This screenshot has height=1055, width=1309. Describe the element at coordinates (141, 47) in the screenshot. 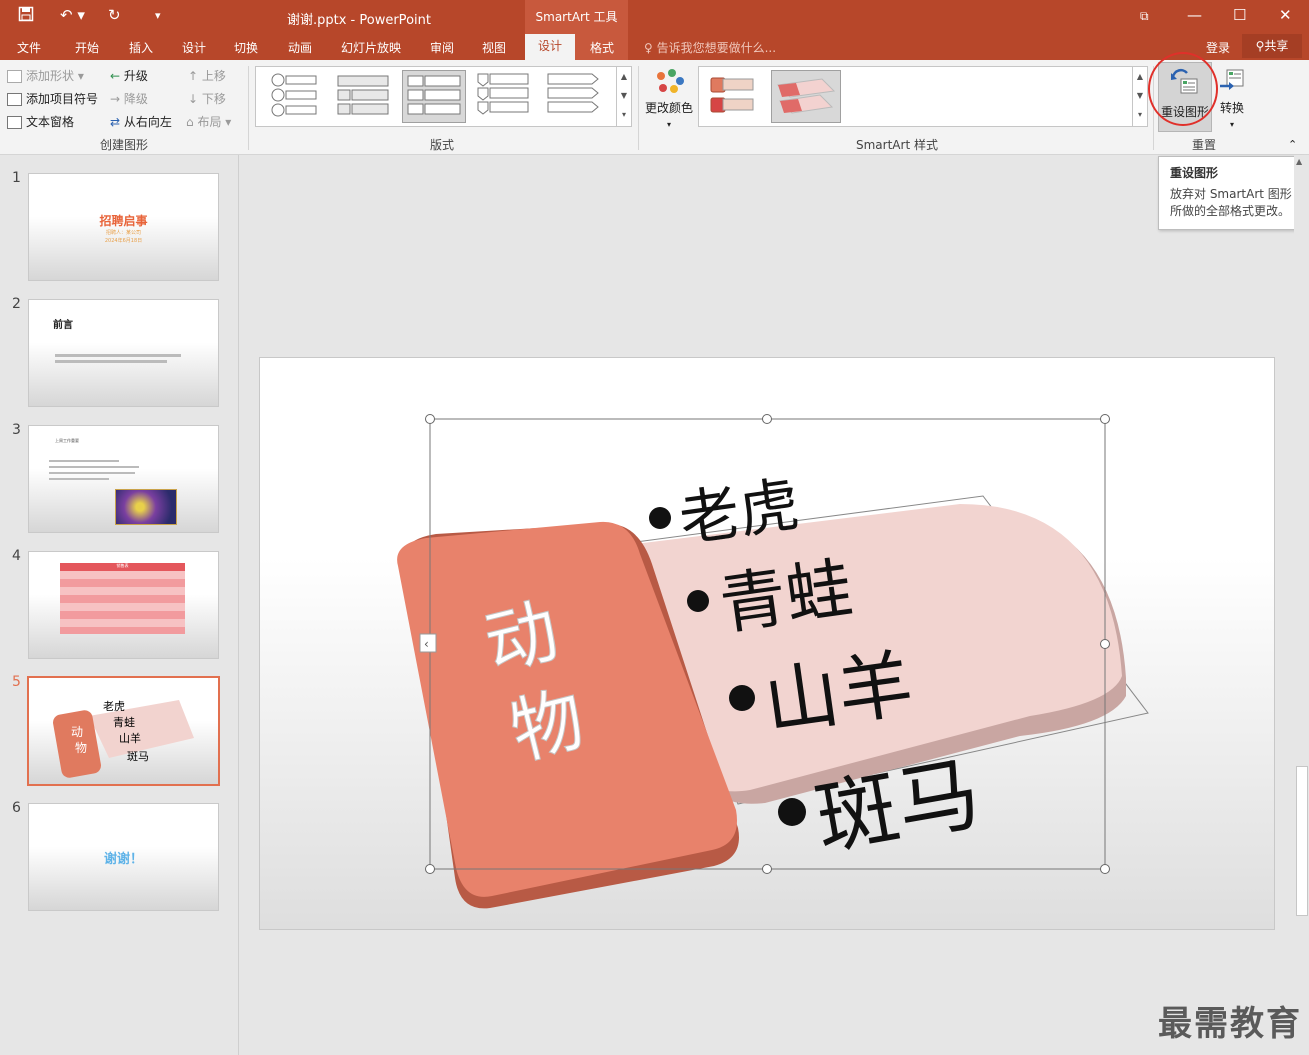

I see `tab-insert: 插入` at that location.